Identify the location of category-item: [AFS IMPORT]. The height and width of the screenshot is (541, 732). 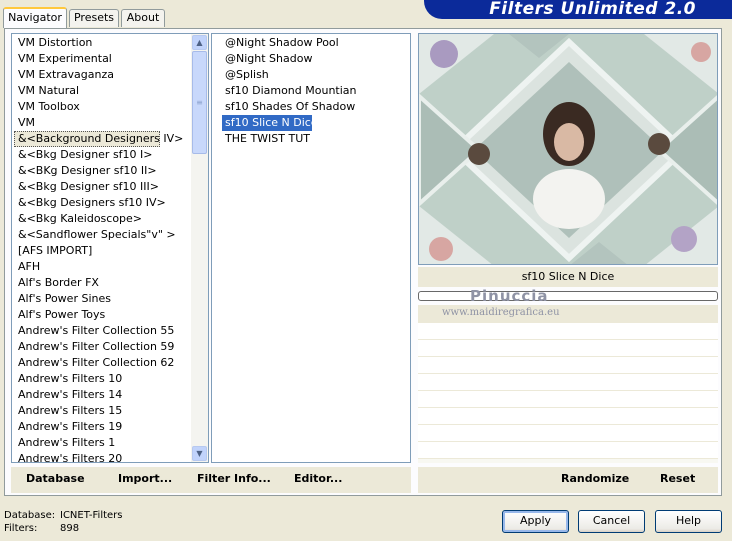
(103, 251).